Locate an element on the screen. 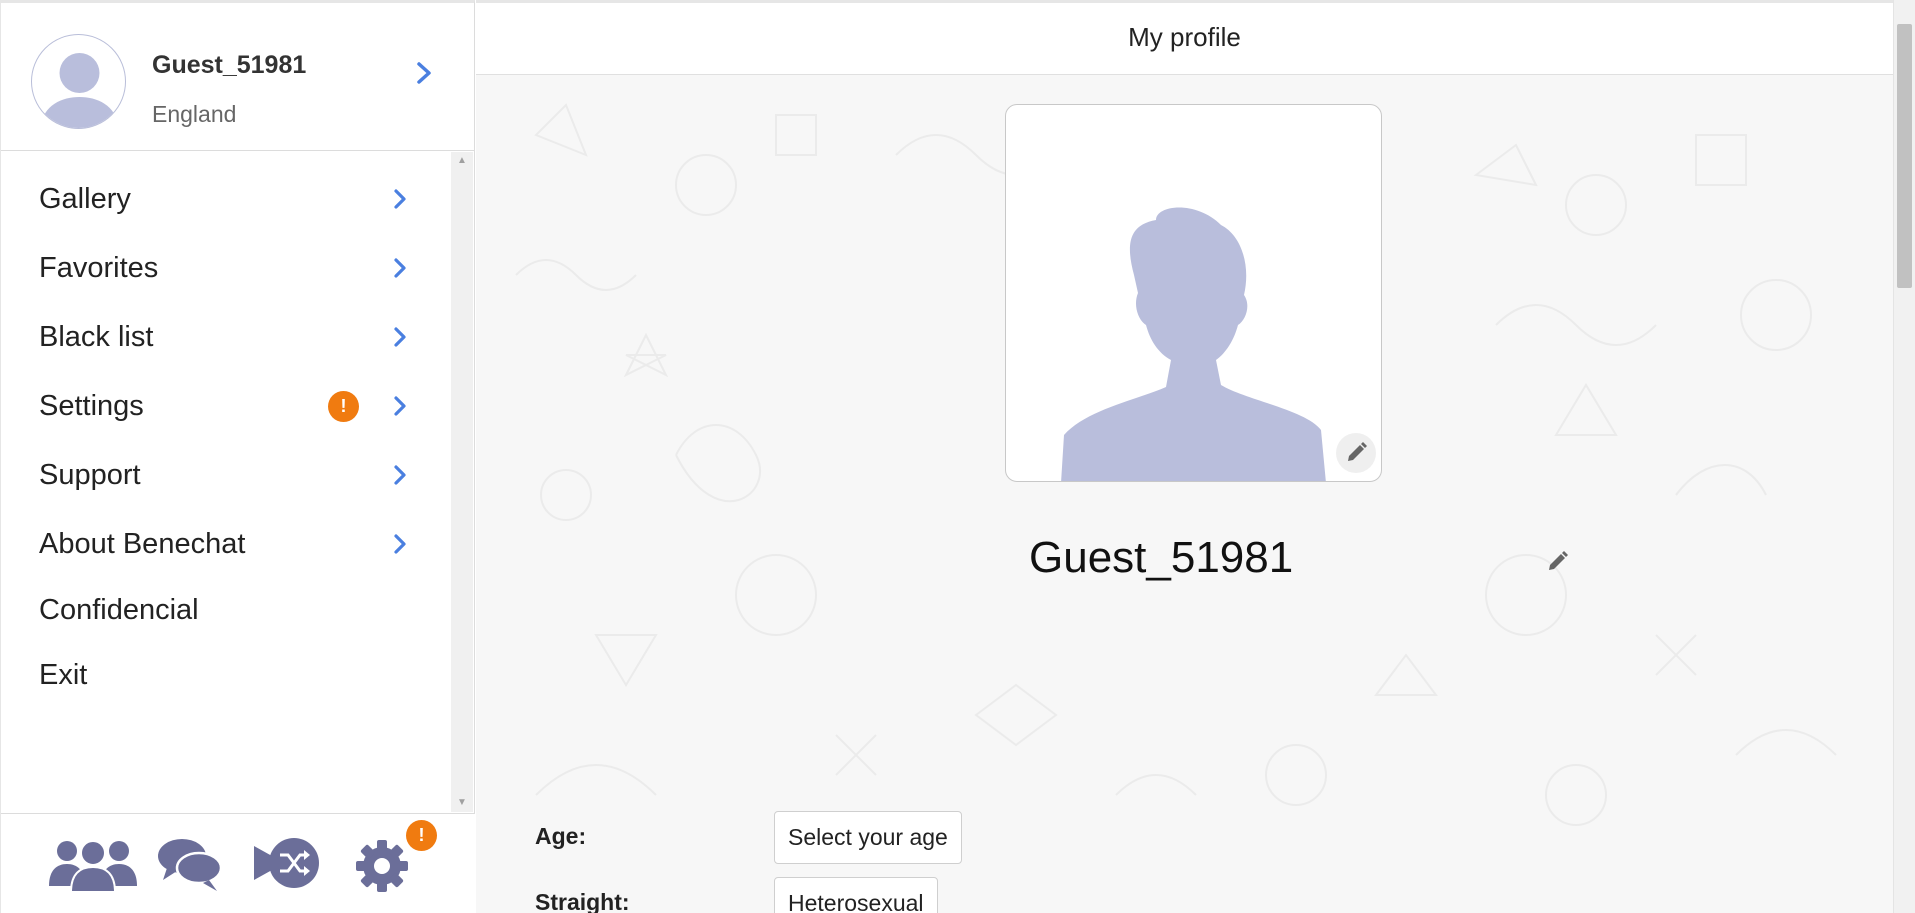 The width and height of the screenshot is (1915, 913). profile-name: Guest_51981 is located at coordinates (1161, 557).